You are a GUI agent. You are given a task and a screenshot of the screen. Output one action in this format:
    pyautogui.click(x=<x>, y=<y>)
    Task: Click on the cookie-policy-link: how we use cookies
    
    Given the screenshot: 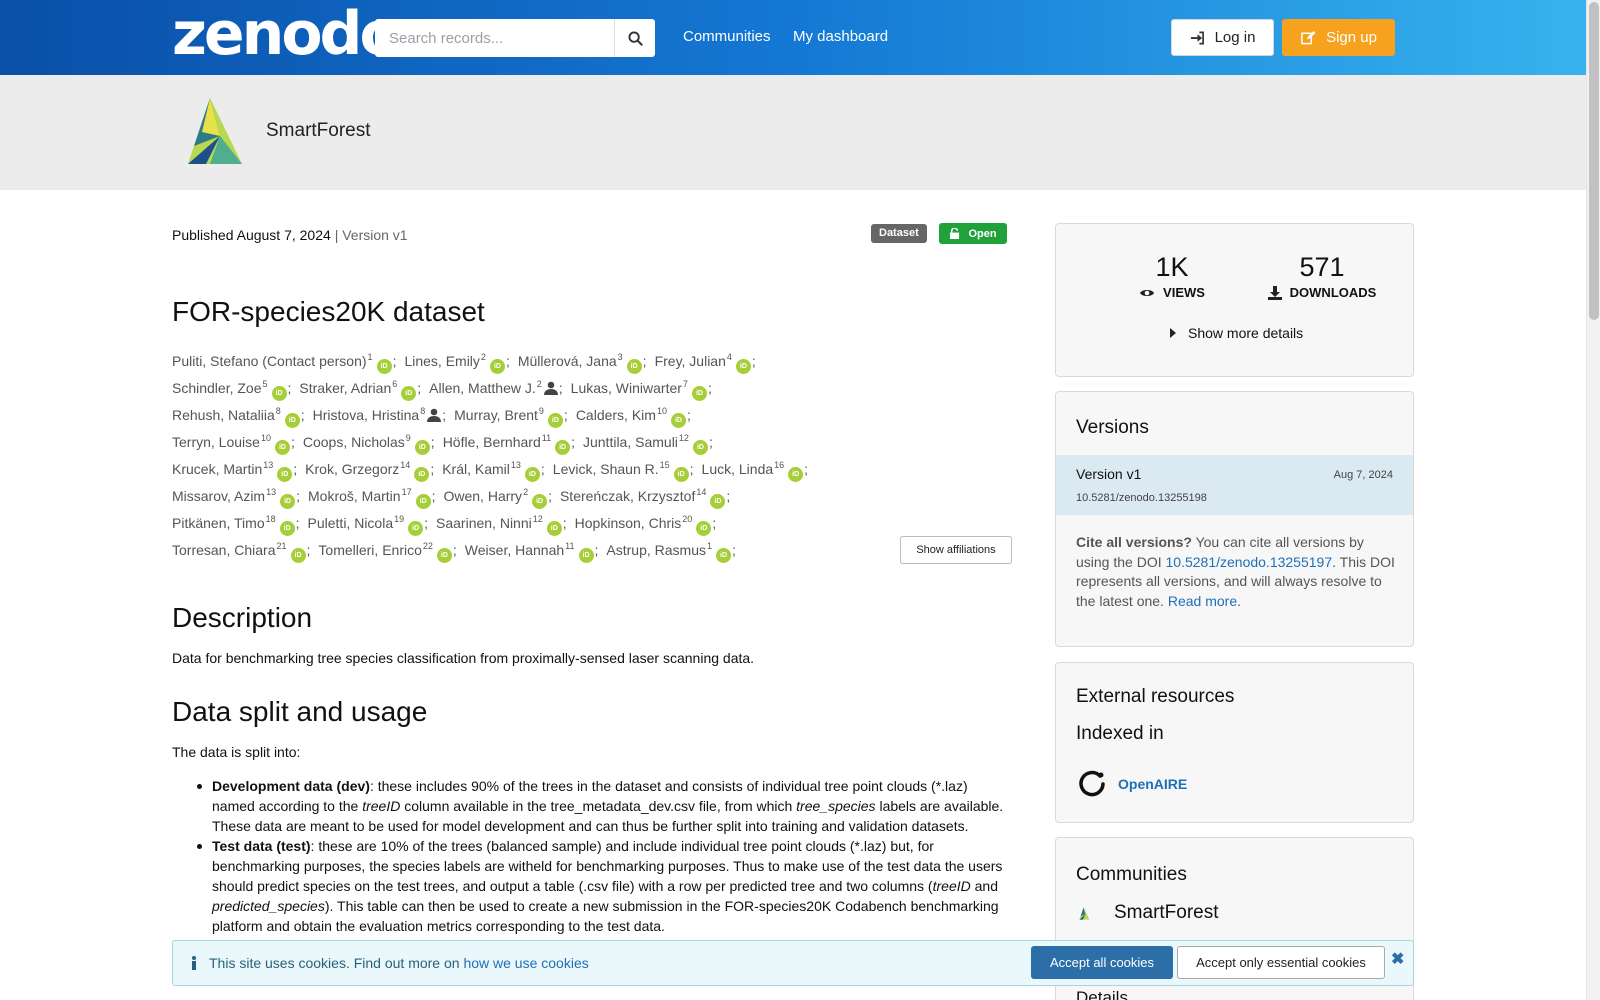 What is the action you would take?
    pyautogui.click(x=525, y=963)
    